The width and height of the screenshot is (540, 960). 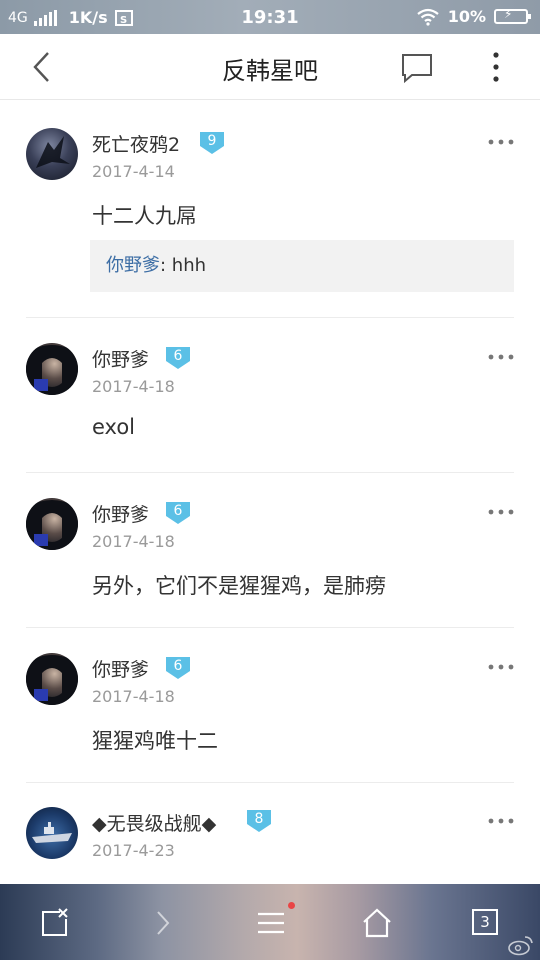 I want to click on menu-icon, so click(x=271, y=923).